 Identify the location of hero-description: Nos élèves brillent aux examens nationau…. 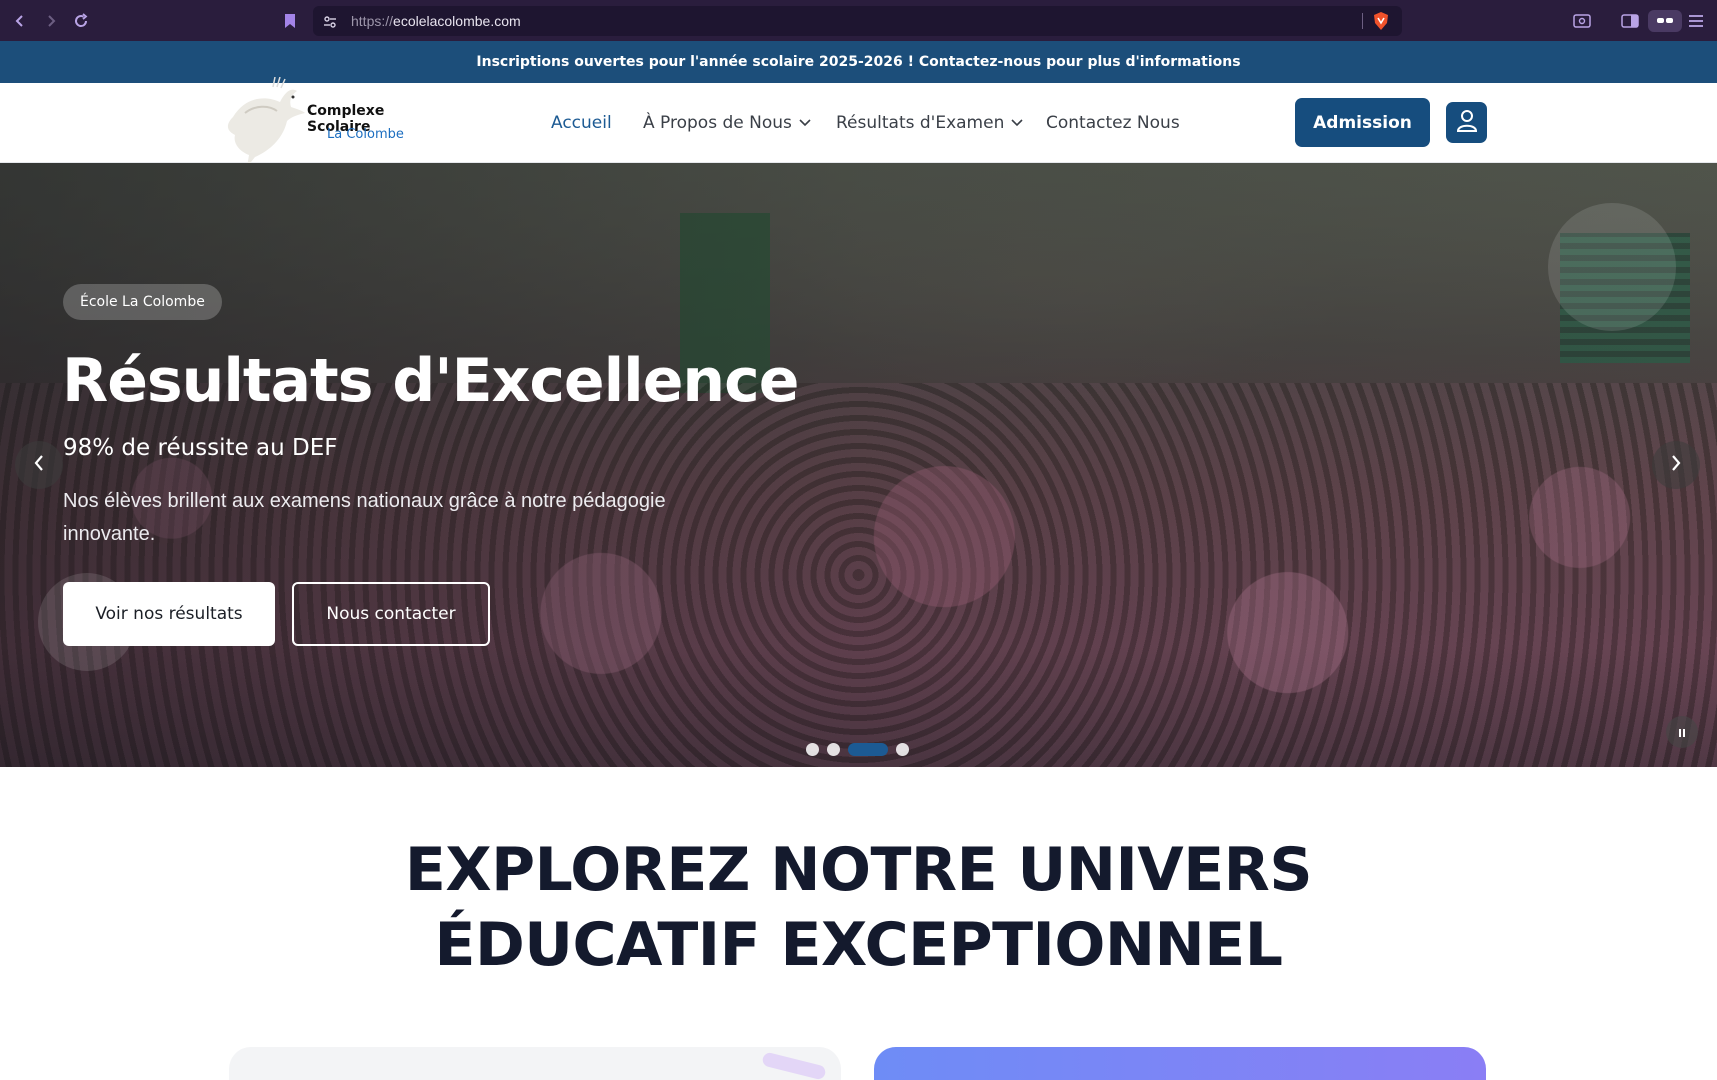
(364, 517).